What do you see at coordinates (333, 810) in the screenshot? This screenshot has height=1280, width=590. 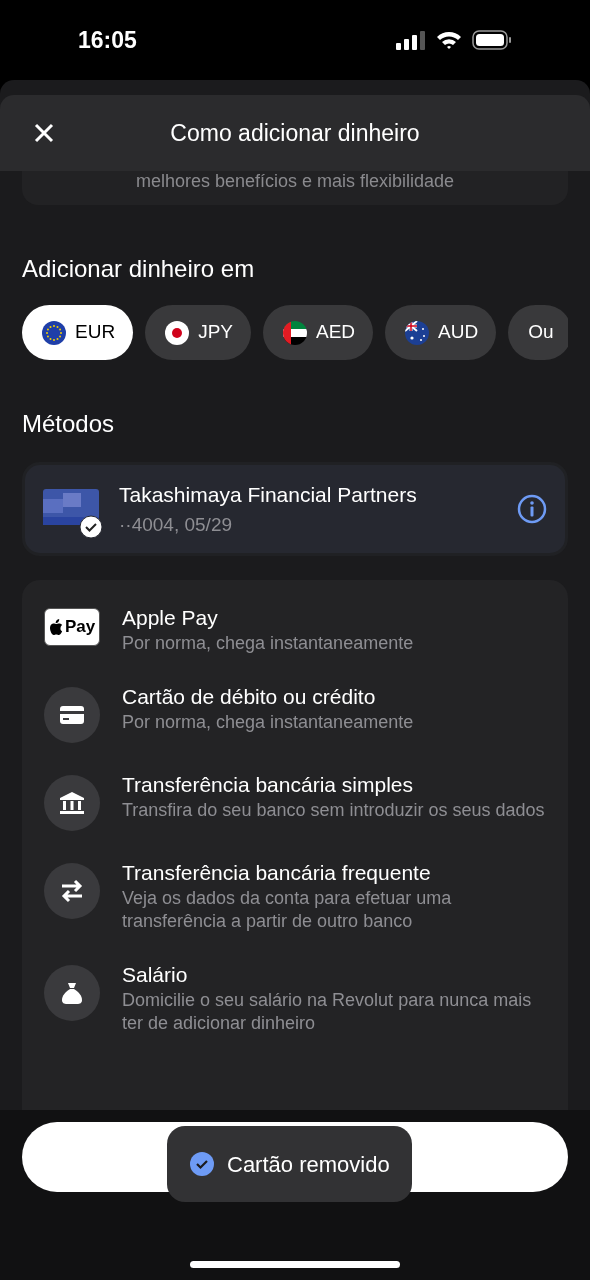 I see `method-subtitle: Transfira do seu banco sem introduzir os seus dados` at bounding box center [333, 810].